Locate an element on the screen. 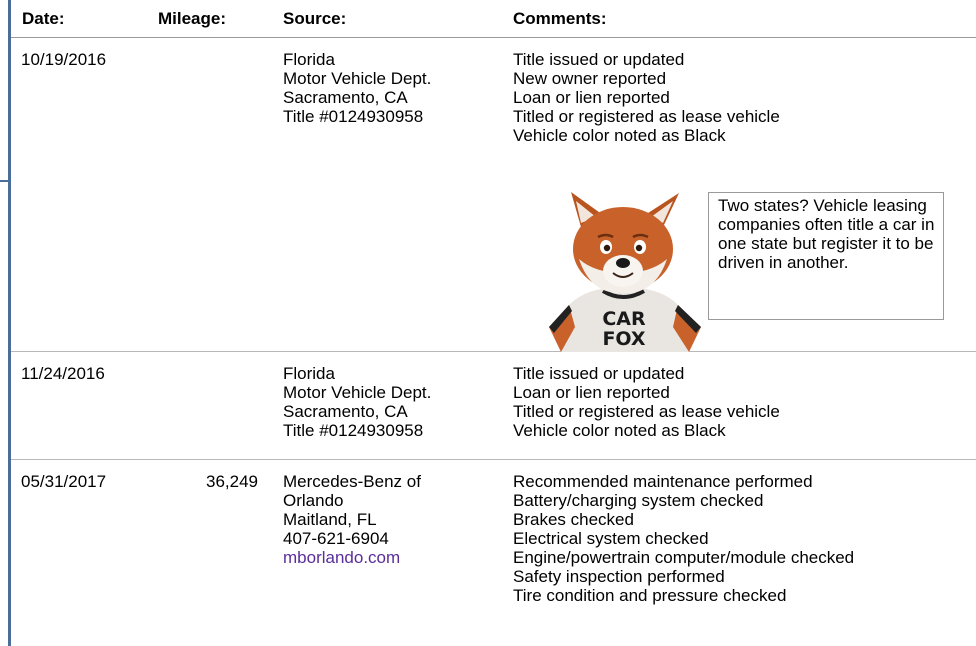  comment-line: Brakes checked is located at coordinates (573, 519).